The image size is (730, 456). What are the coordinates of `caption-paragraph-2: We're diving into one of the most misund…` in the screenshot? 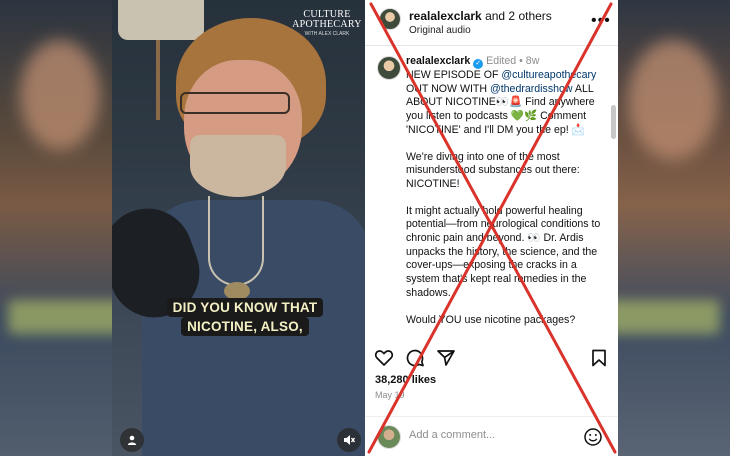 It's located at (493, 170).